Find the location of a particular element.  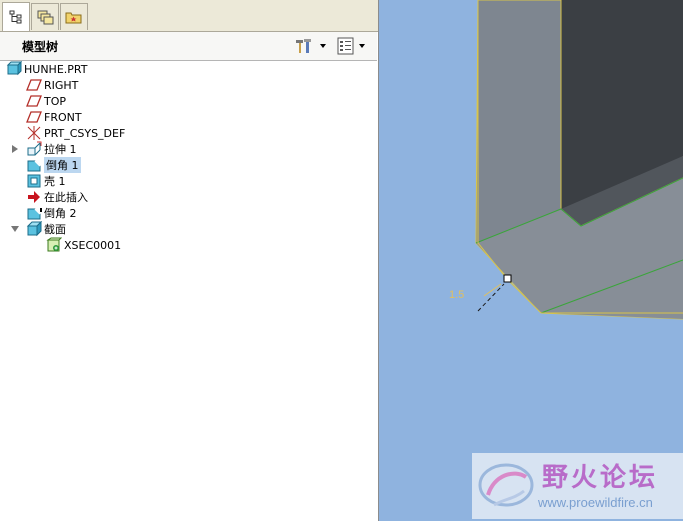

tree-item-csys: PRT_CSYS_DEF is located at coordinates (75, 133).